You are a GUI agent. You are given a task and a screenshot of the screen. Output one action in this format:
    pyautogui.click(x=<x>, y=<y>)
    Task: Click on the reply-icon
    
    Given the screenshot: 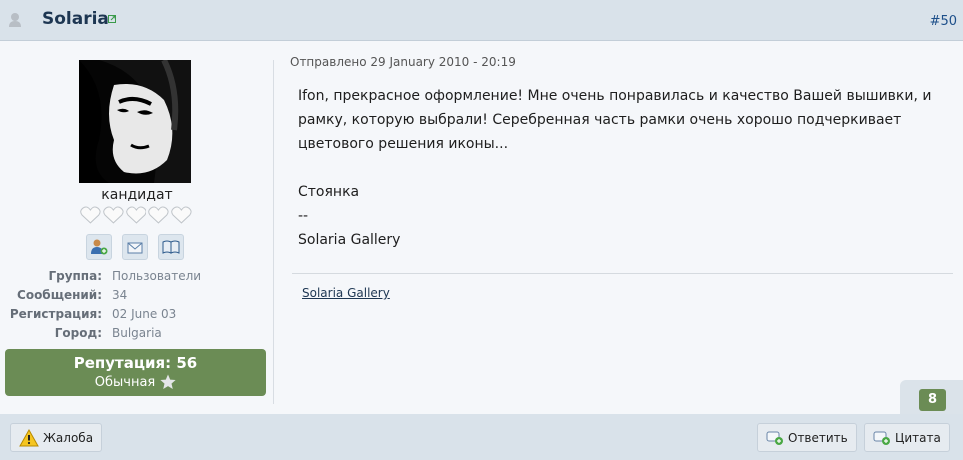 What is the action you would take?
    pyautogui.click(x=774, y=438)
    